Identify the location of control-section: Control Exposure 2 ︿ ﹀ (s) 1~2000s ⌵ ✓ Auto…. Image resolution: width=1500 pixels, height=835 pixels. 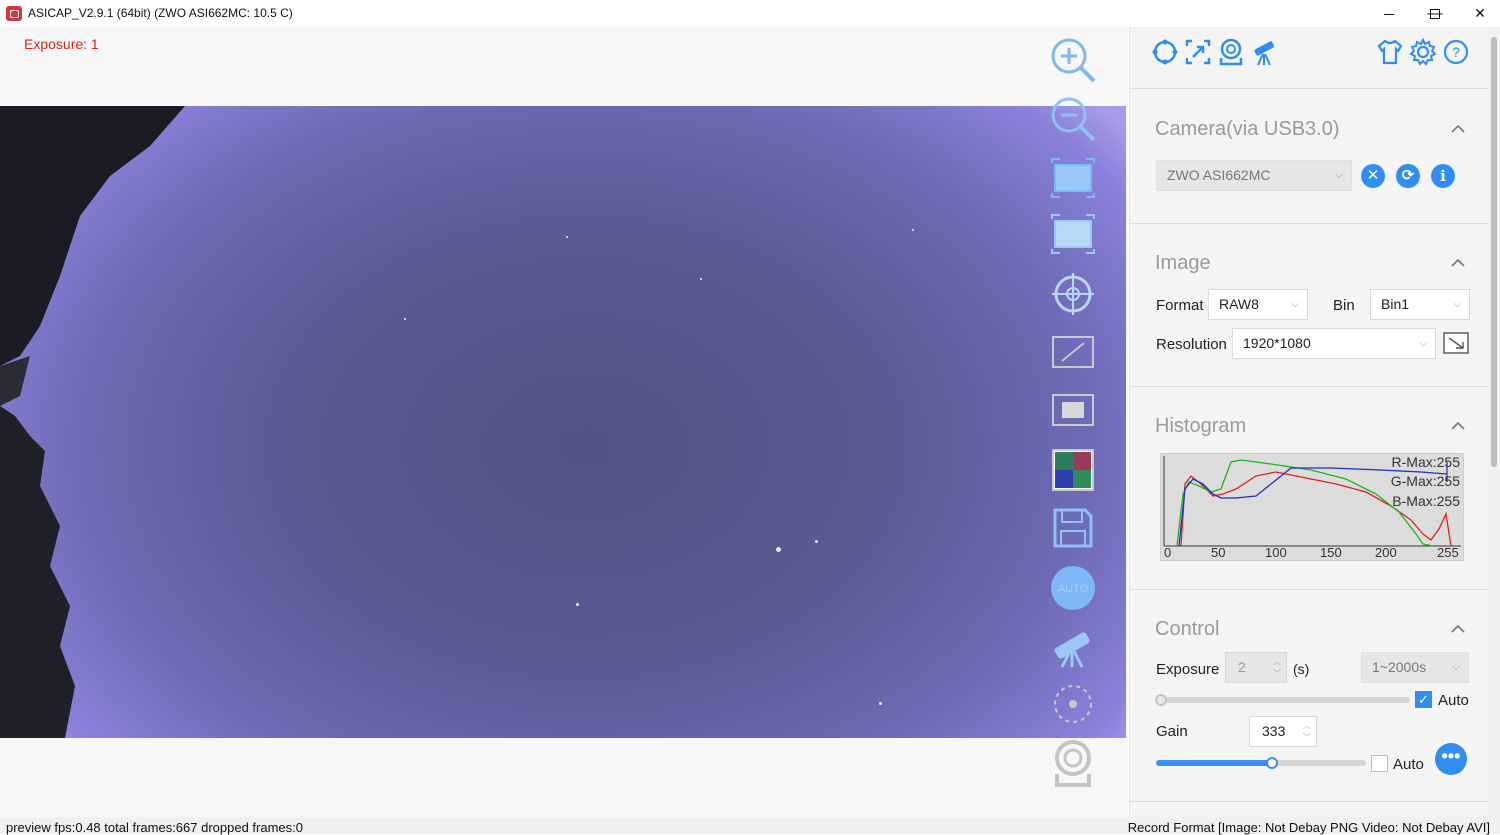
(1309, 696).